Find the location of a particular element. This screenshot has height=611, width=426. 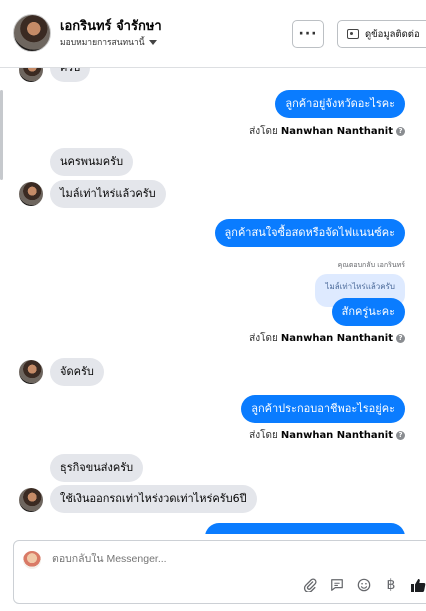

assign-conversation-dropdown: มอบหมายการสนทนานี้ is located at coordinates (108, 42).